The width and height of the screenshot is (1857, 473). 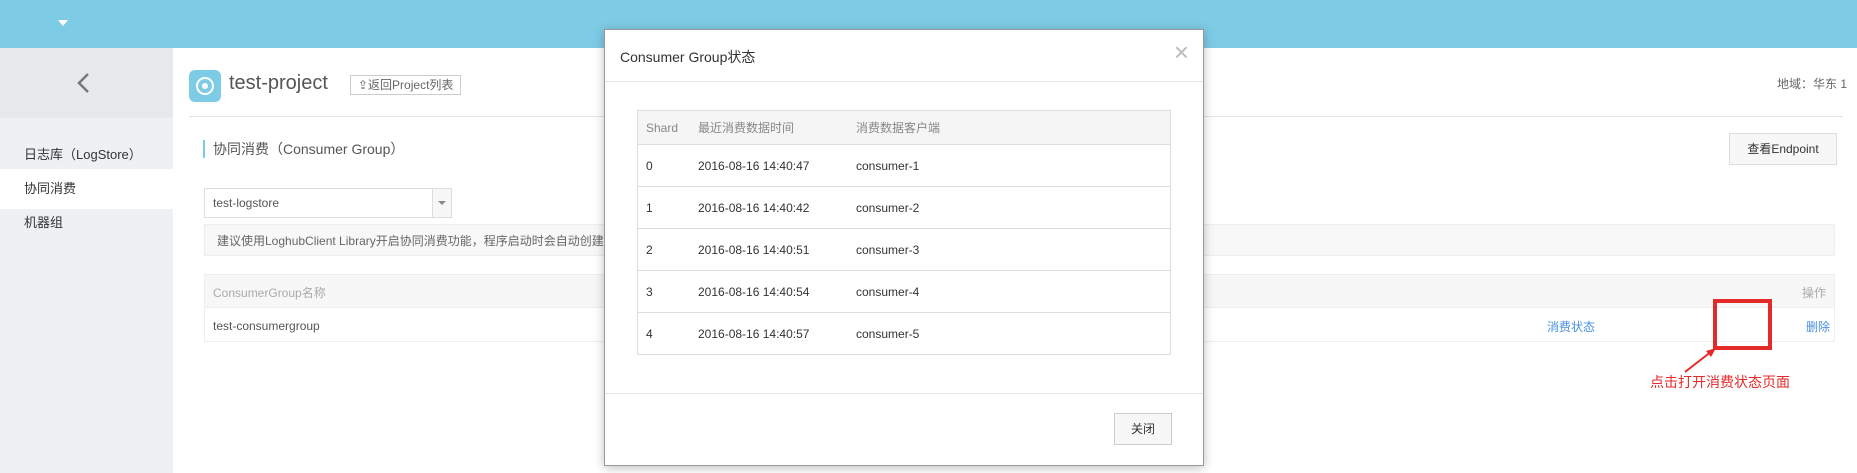 I want to click on view-endpoint-button: 查看Endpoint, so click(x=1783, y=149).